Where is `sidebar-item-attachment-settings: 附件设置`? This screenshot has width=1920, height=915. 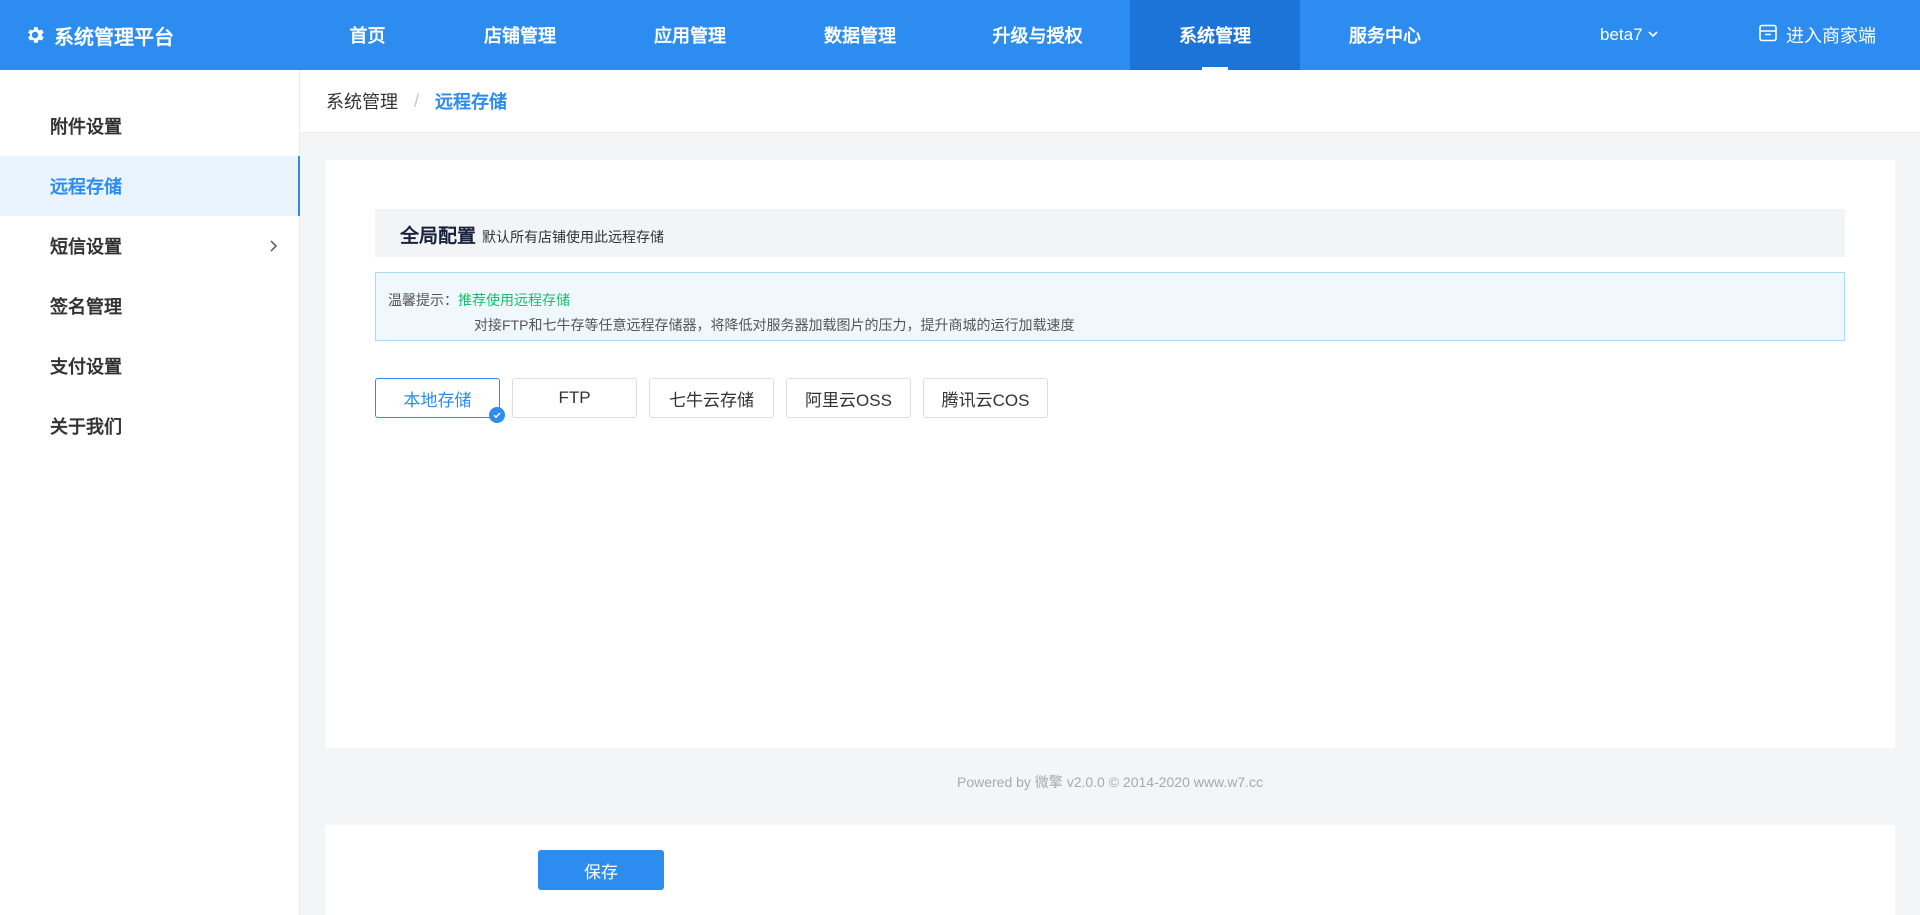 sidebar-item-attachment-settings: 附件设置 is located at coordinates (149, 126).